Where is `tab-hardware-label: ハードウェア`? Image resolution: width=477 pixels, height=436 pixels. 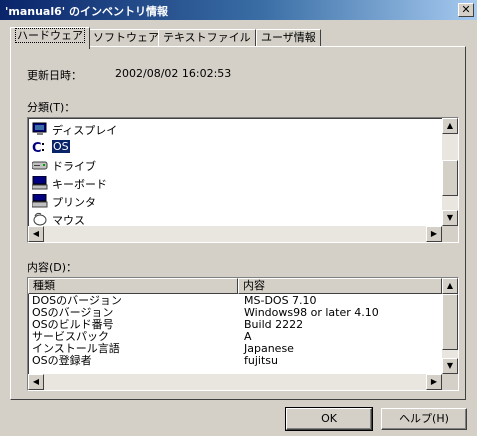 tab-hardware-label: ハードウェア is located at coordinates (50, 35).